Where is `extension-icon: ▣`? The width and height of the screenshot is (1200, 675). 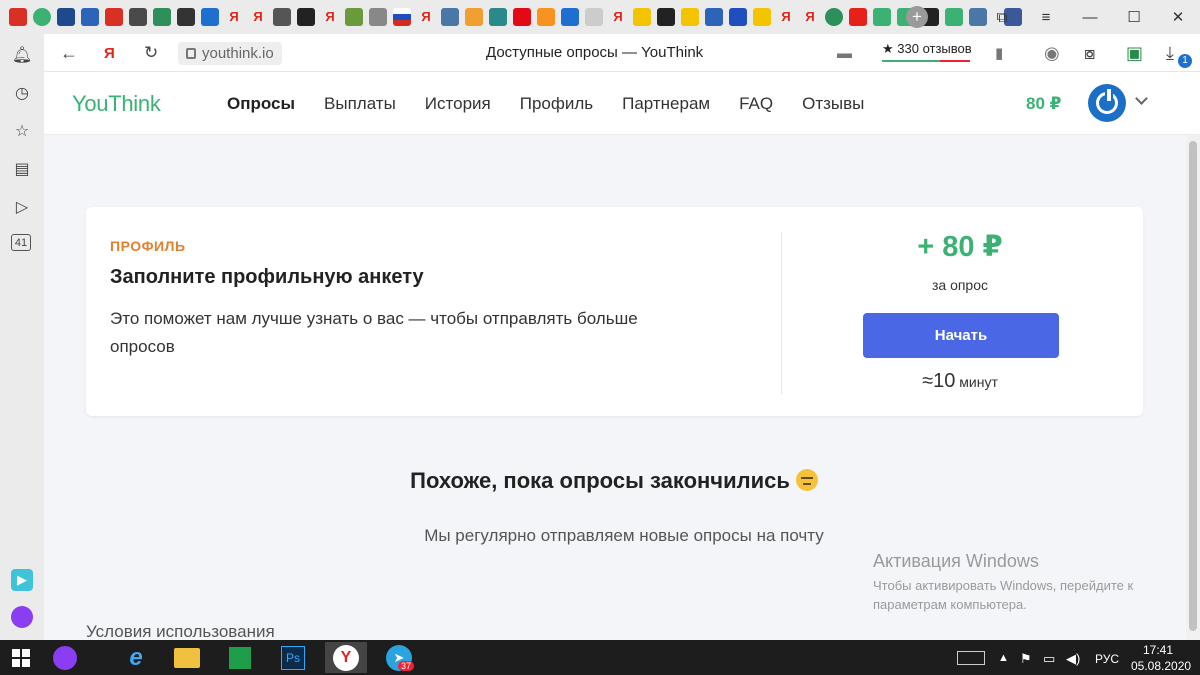 extension-icon: ▣ is located at coordinates (1134, 53).